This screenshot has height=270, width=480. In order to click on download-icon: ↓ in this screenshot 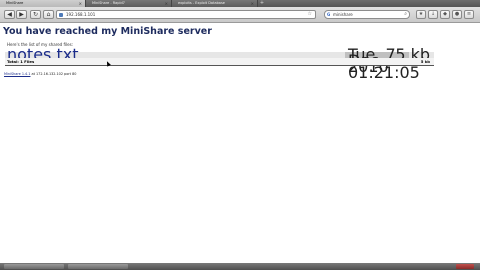, I will do `click(433, 14)`.